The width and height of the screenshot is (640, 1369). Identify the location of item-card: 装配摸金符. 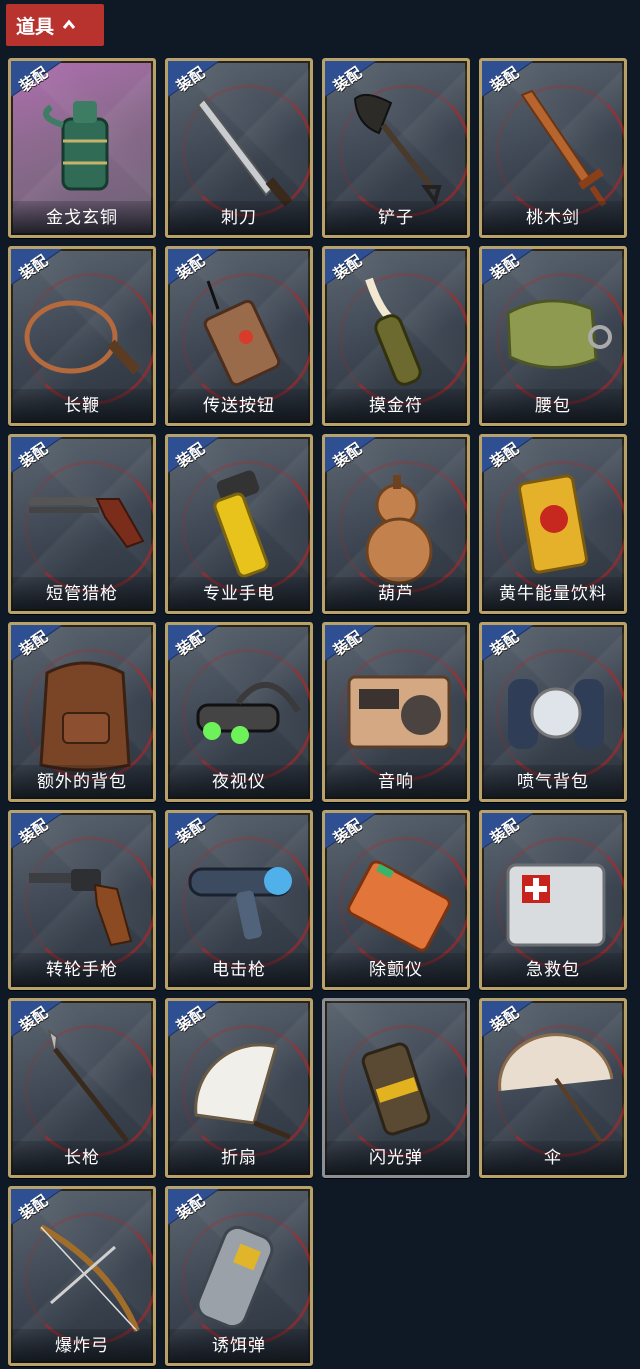
(396, 336).